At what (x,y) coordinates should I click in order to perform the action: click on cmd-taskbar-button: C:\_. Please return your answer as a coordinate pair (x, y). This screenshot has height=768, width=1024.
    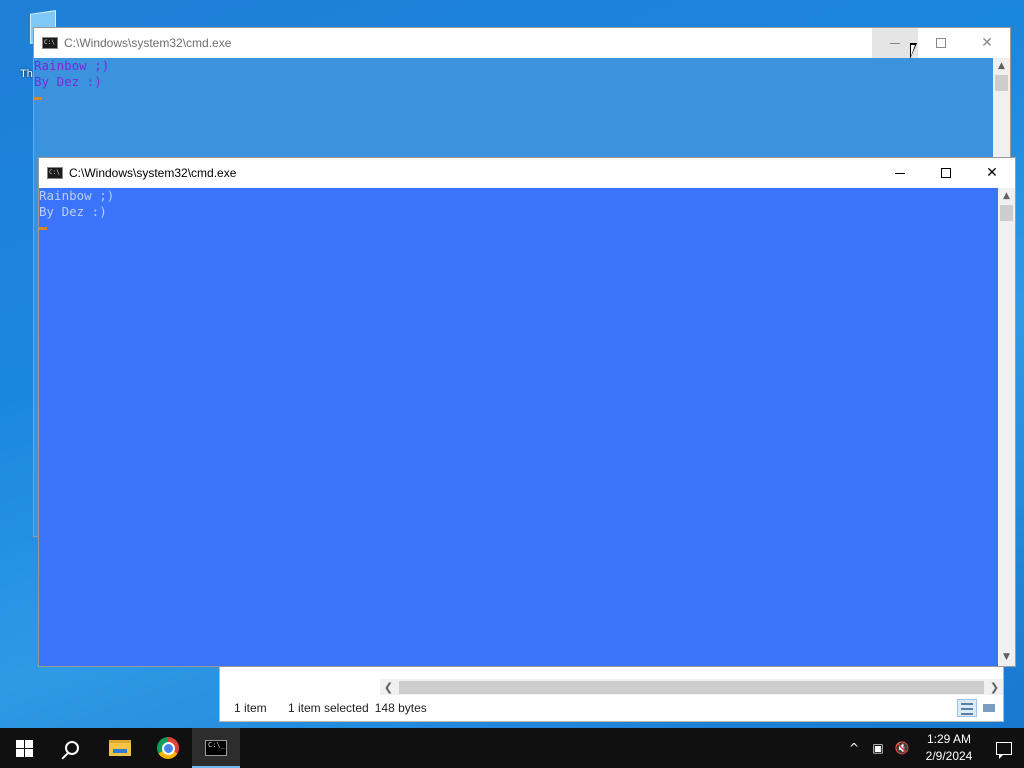
    Looking at the image, I should click on (216, 748).